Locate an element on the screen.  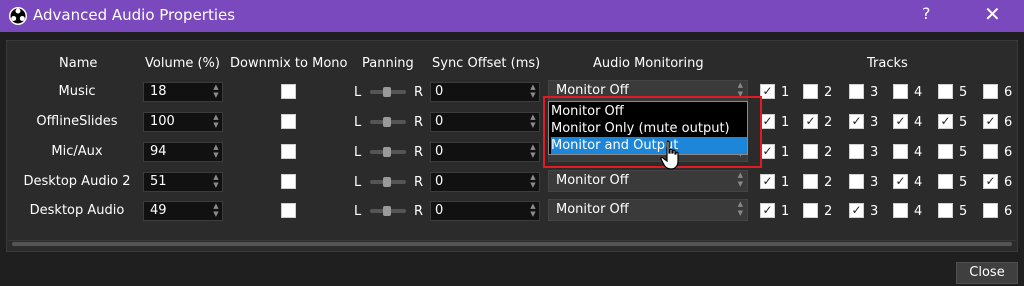
volume-value: 18 is located at coordinates (158, 91).